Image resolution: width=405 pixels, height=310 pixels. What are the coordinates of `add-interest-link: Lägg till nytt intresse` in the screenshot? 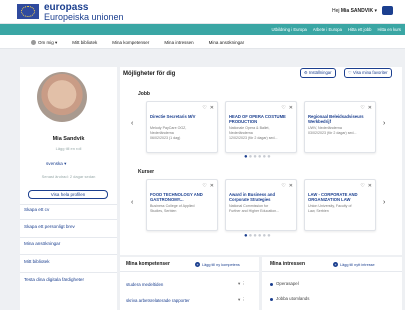 It's located at (354, 264).